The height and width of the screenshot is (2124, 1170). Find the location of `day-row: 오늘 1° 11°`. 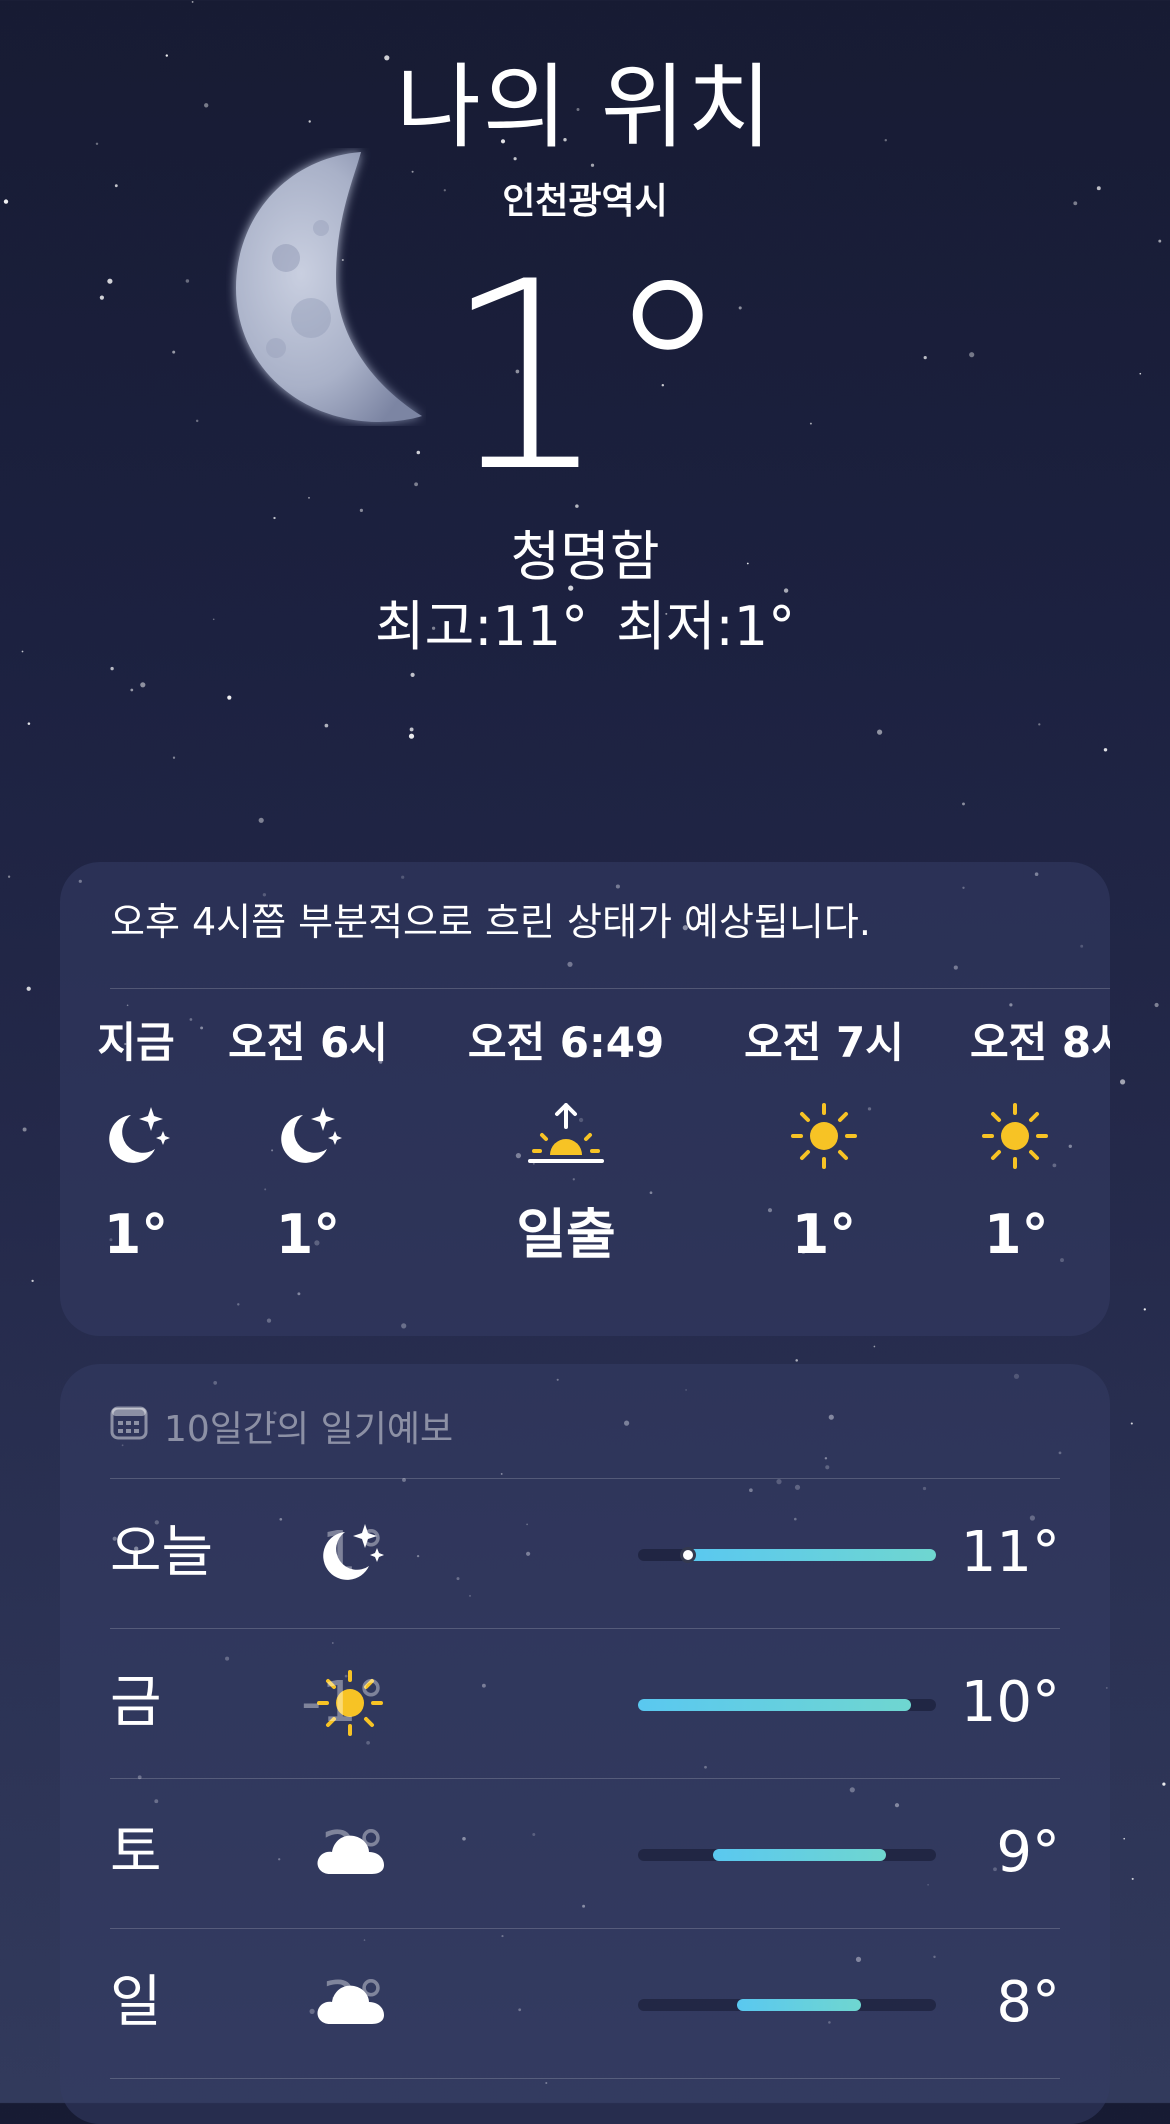

day-row: 오늘 1° 11° is located at coordinates (585, 1553).